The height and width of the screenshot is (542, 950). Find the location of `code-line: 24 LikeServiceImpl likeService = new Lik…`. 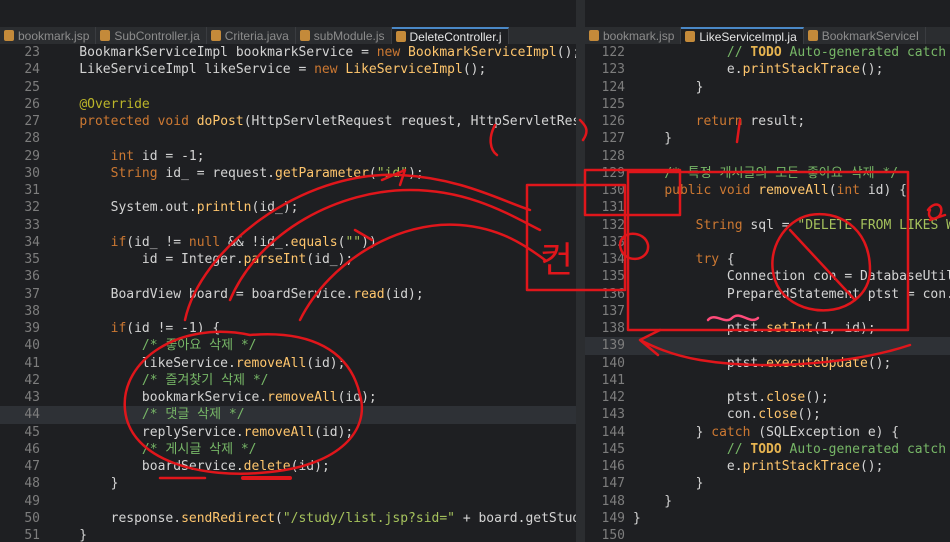

code-line: 24 LikeServiceImpl likeService = new Lik… is located at coordinates (288, 69).